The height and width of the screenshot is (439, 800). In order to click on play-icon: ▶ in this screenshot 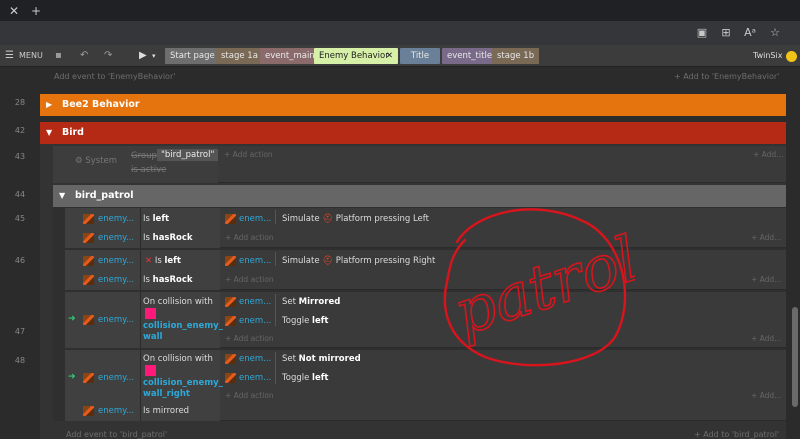, I will do `click(143, 56)`.